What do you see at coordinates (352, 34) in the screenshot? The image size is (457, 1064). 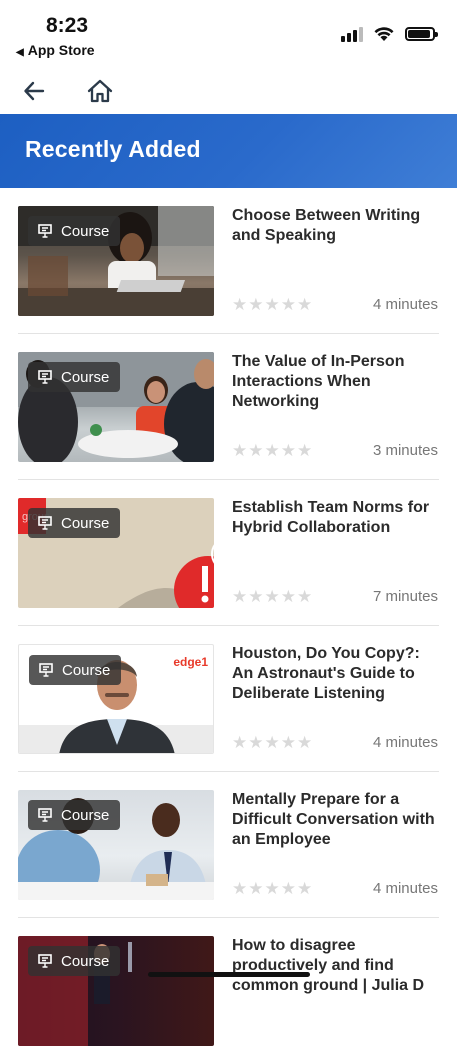 I see `cellular-signal-icon` at bounding box center [352, 34].